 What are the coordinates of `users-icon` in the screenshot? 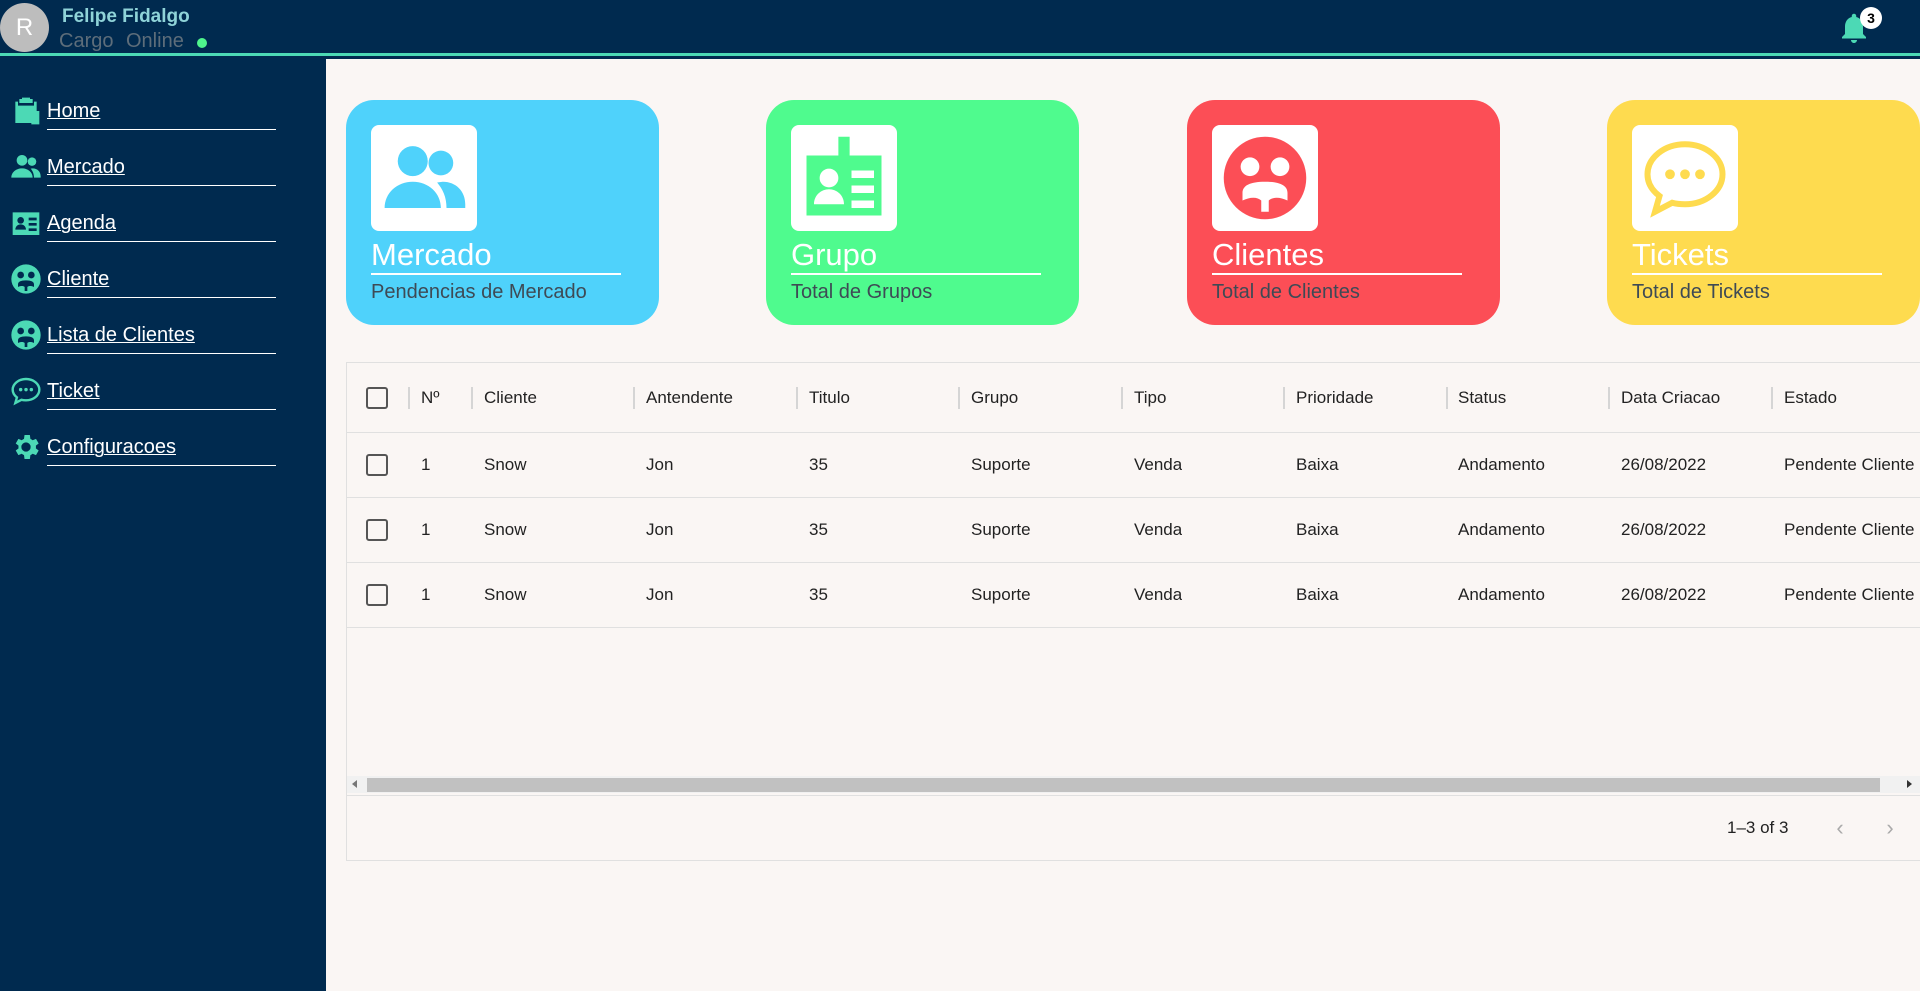 It's located at (425, 177).